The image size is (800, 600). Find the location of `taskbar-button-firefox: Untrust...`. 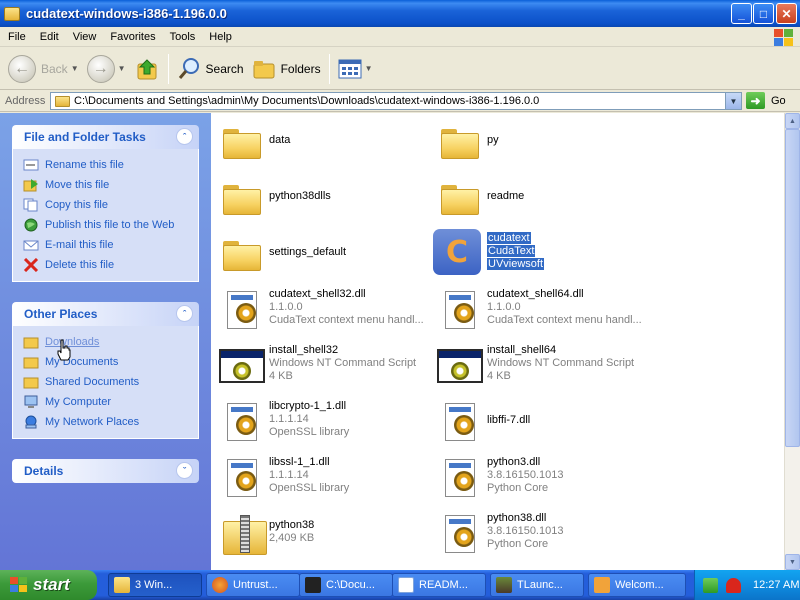

taskbar-button-firefox: Untrust... is located at coordinates (253, 585).